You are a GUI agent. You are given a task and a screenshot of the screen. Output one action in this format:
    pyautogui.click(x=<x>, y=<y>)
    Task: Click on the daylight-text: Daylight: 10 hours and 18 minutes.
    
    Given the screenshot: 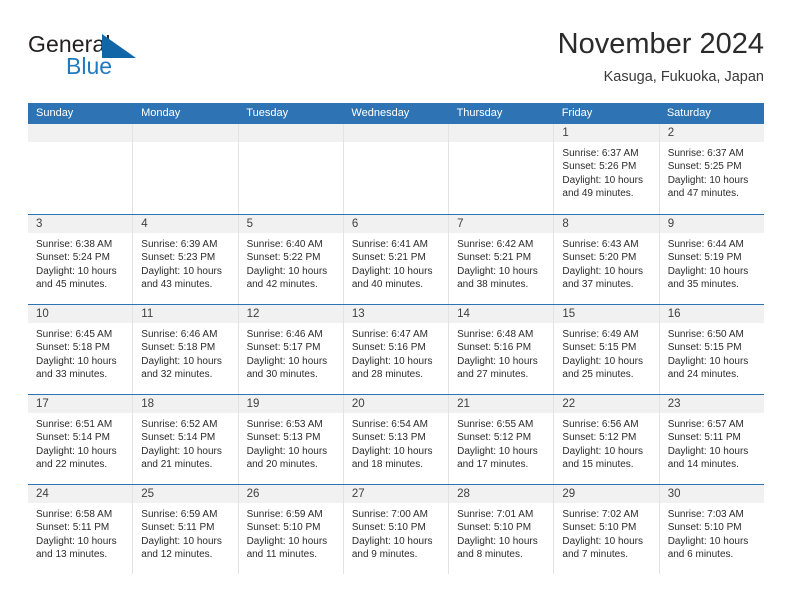 What is the action you would take?
    pyautogui.click(x=392, y=458)
    